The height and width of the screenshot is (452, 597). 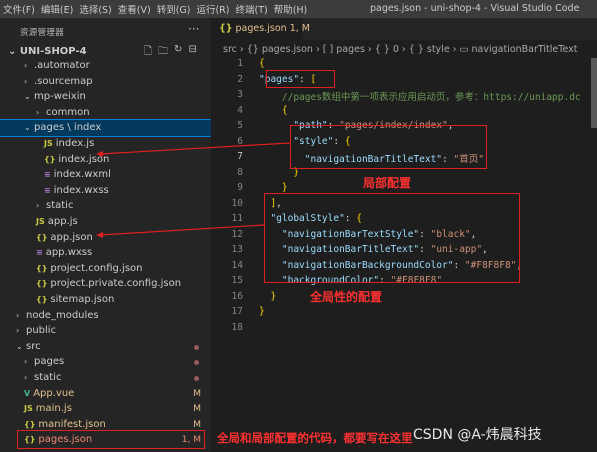 I want to click on local-config-label: 局部配置, so click(x=387, y=183).